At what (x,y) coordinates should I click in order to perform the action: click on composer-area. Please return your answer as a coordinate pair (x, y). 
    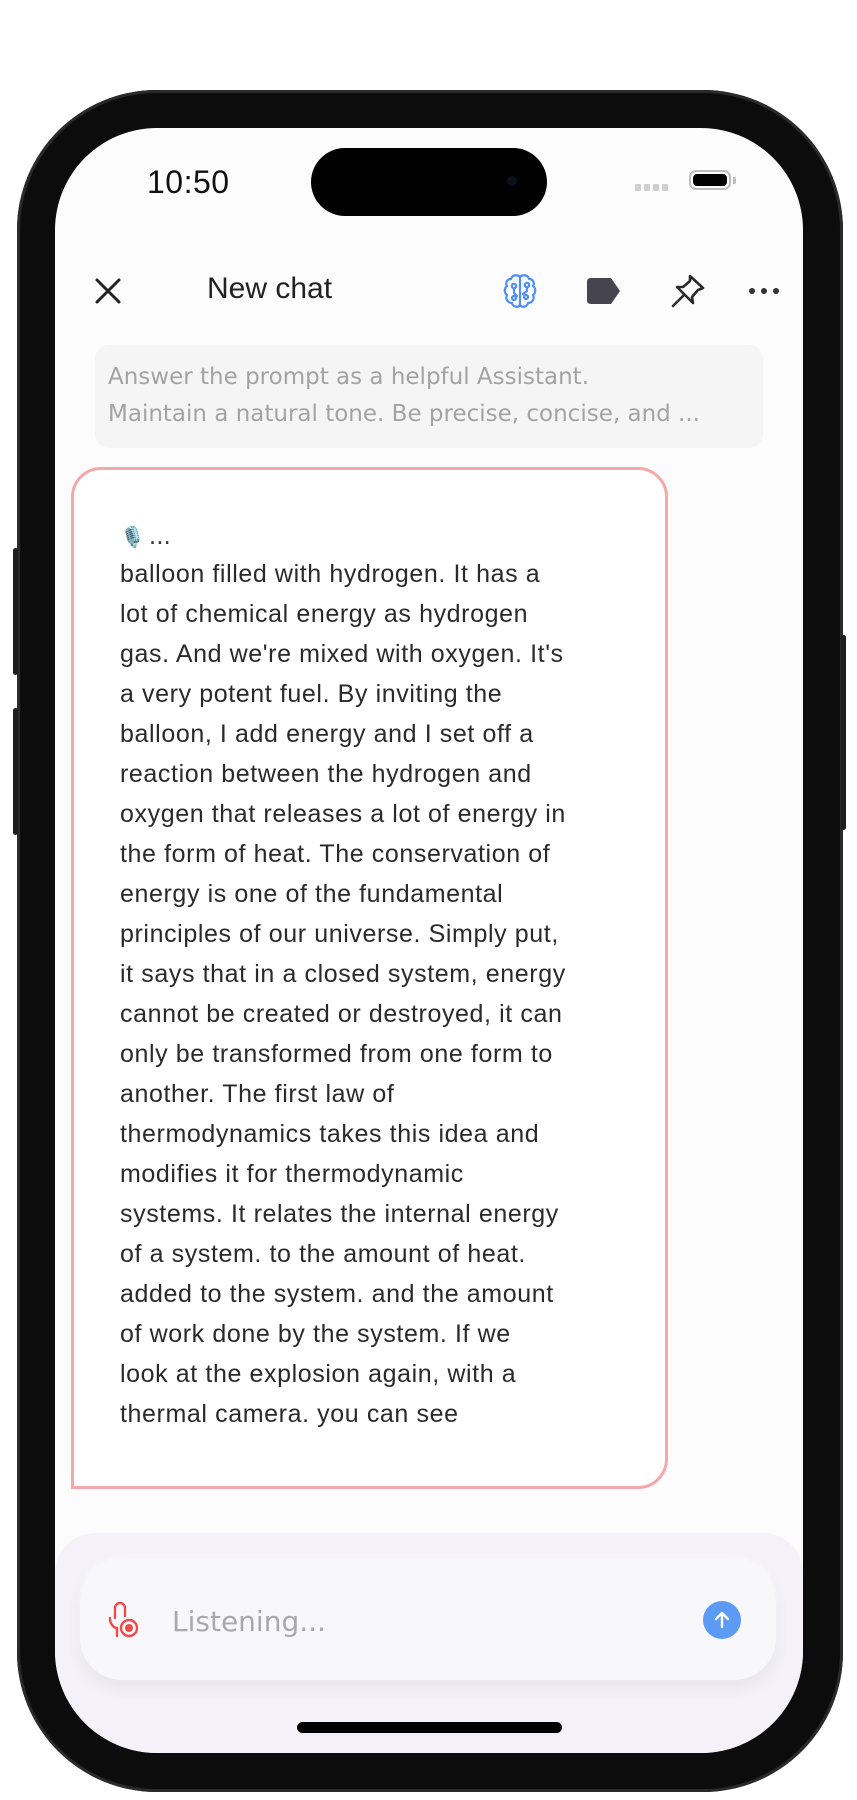
    Looking at the image, I should click on (429, 1643).